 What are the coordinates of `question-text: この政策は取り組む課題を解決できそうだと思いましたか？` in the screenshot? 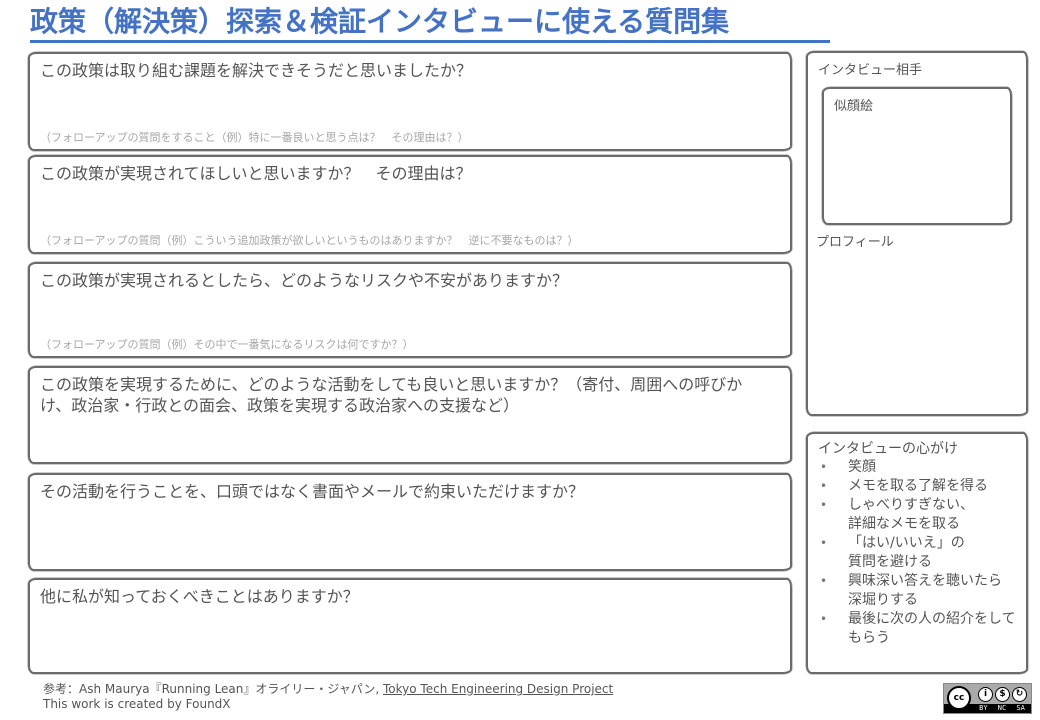 It's located at (256, 70).